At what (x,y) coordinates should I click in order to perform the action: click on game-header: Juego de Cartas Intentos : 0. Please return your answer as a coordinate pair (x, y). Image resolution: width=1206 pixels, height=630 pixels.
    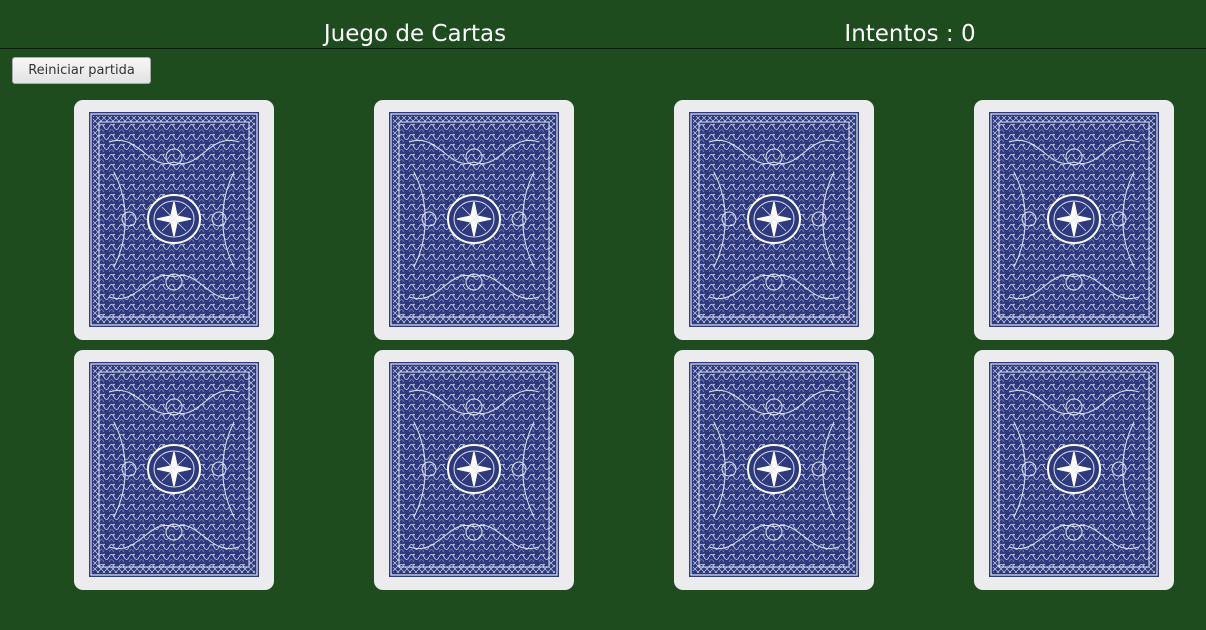
    Looking at the image, I should click on (603, 24).